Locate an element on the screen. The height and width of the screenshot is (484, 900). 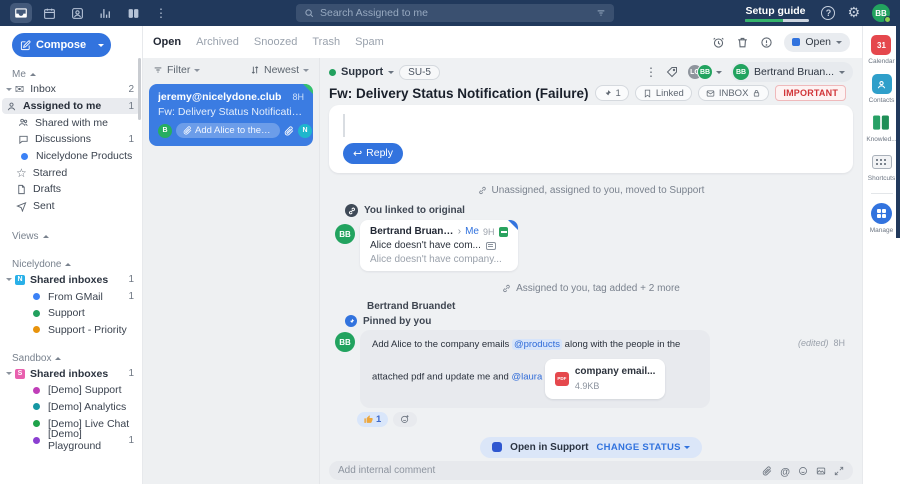
user-avatar: BB is located at coordinates (881, 13).